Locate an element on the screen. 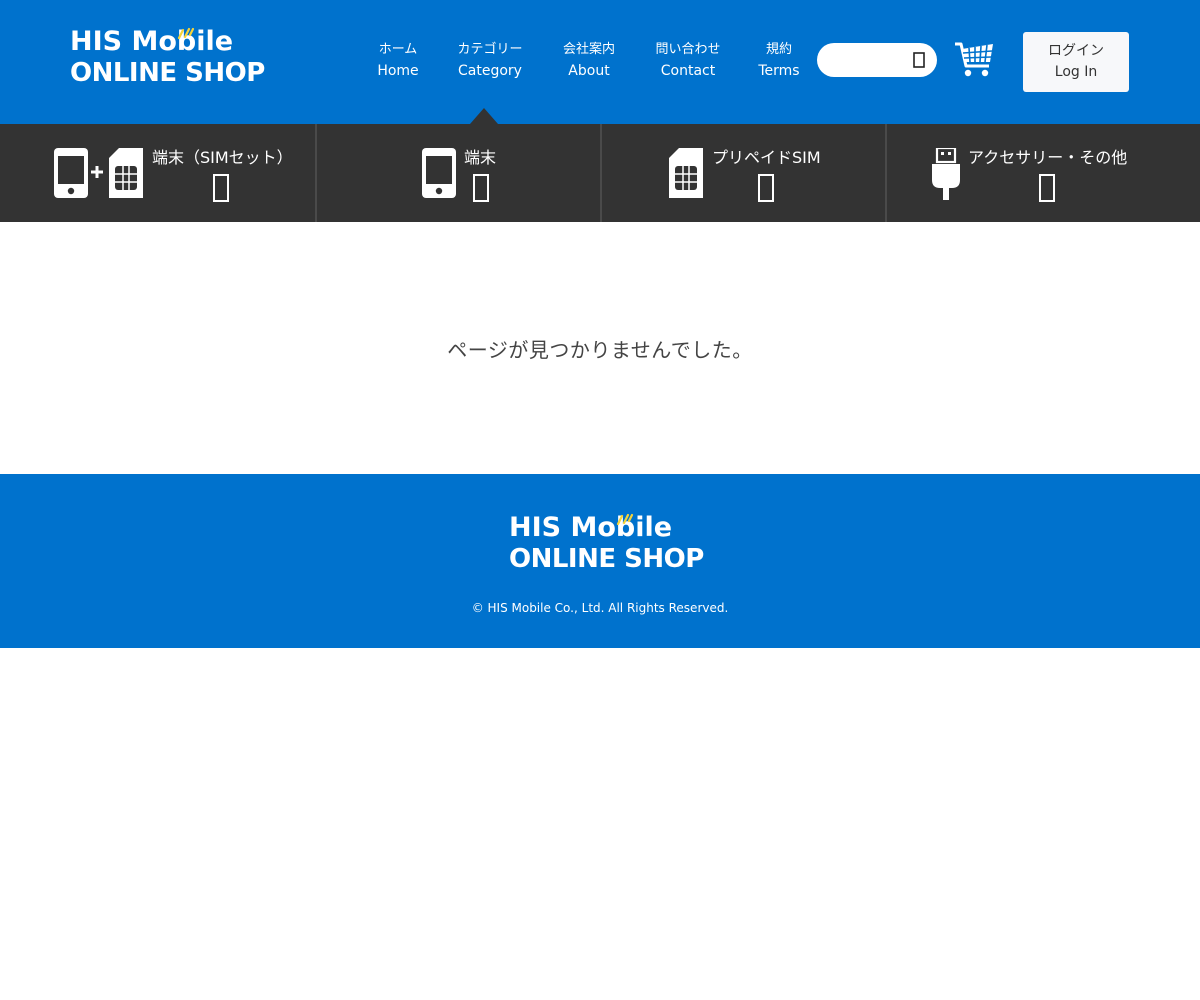 Image resolution: width=1200 pixels, height=1000 pixels. login-label-jp: ログイン is located at coordinates (1076, 51).